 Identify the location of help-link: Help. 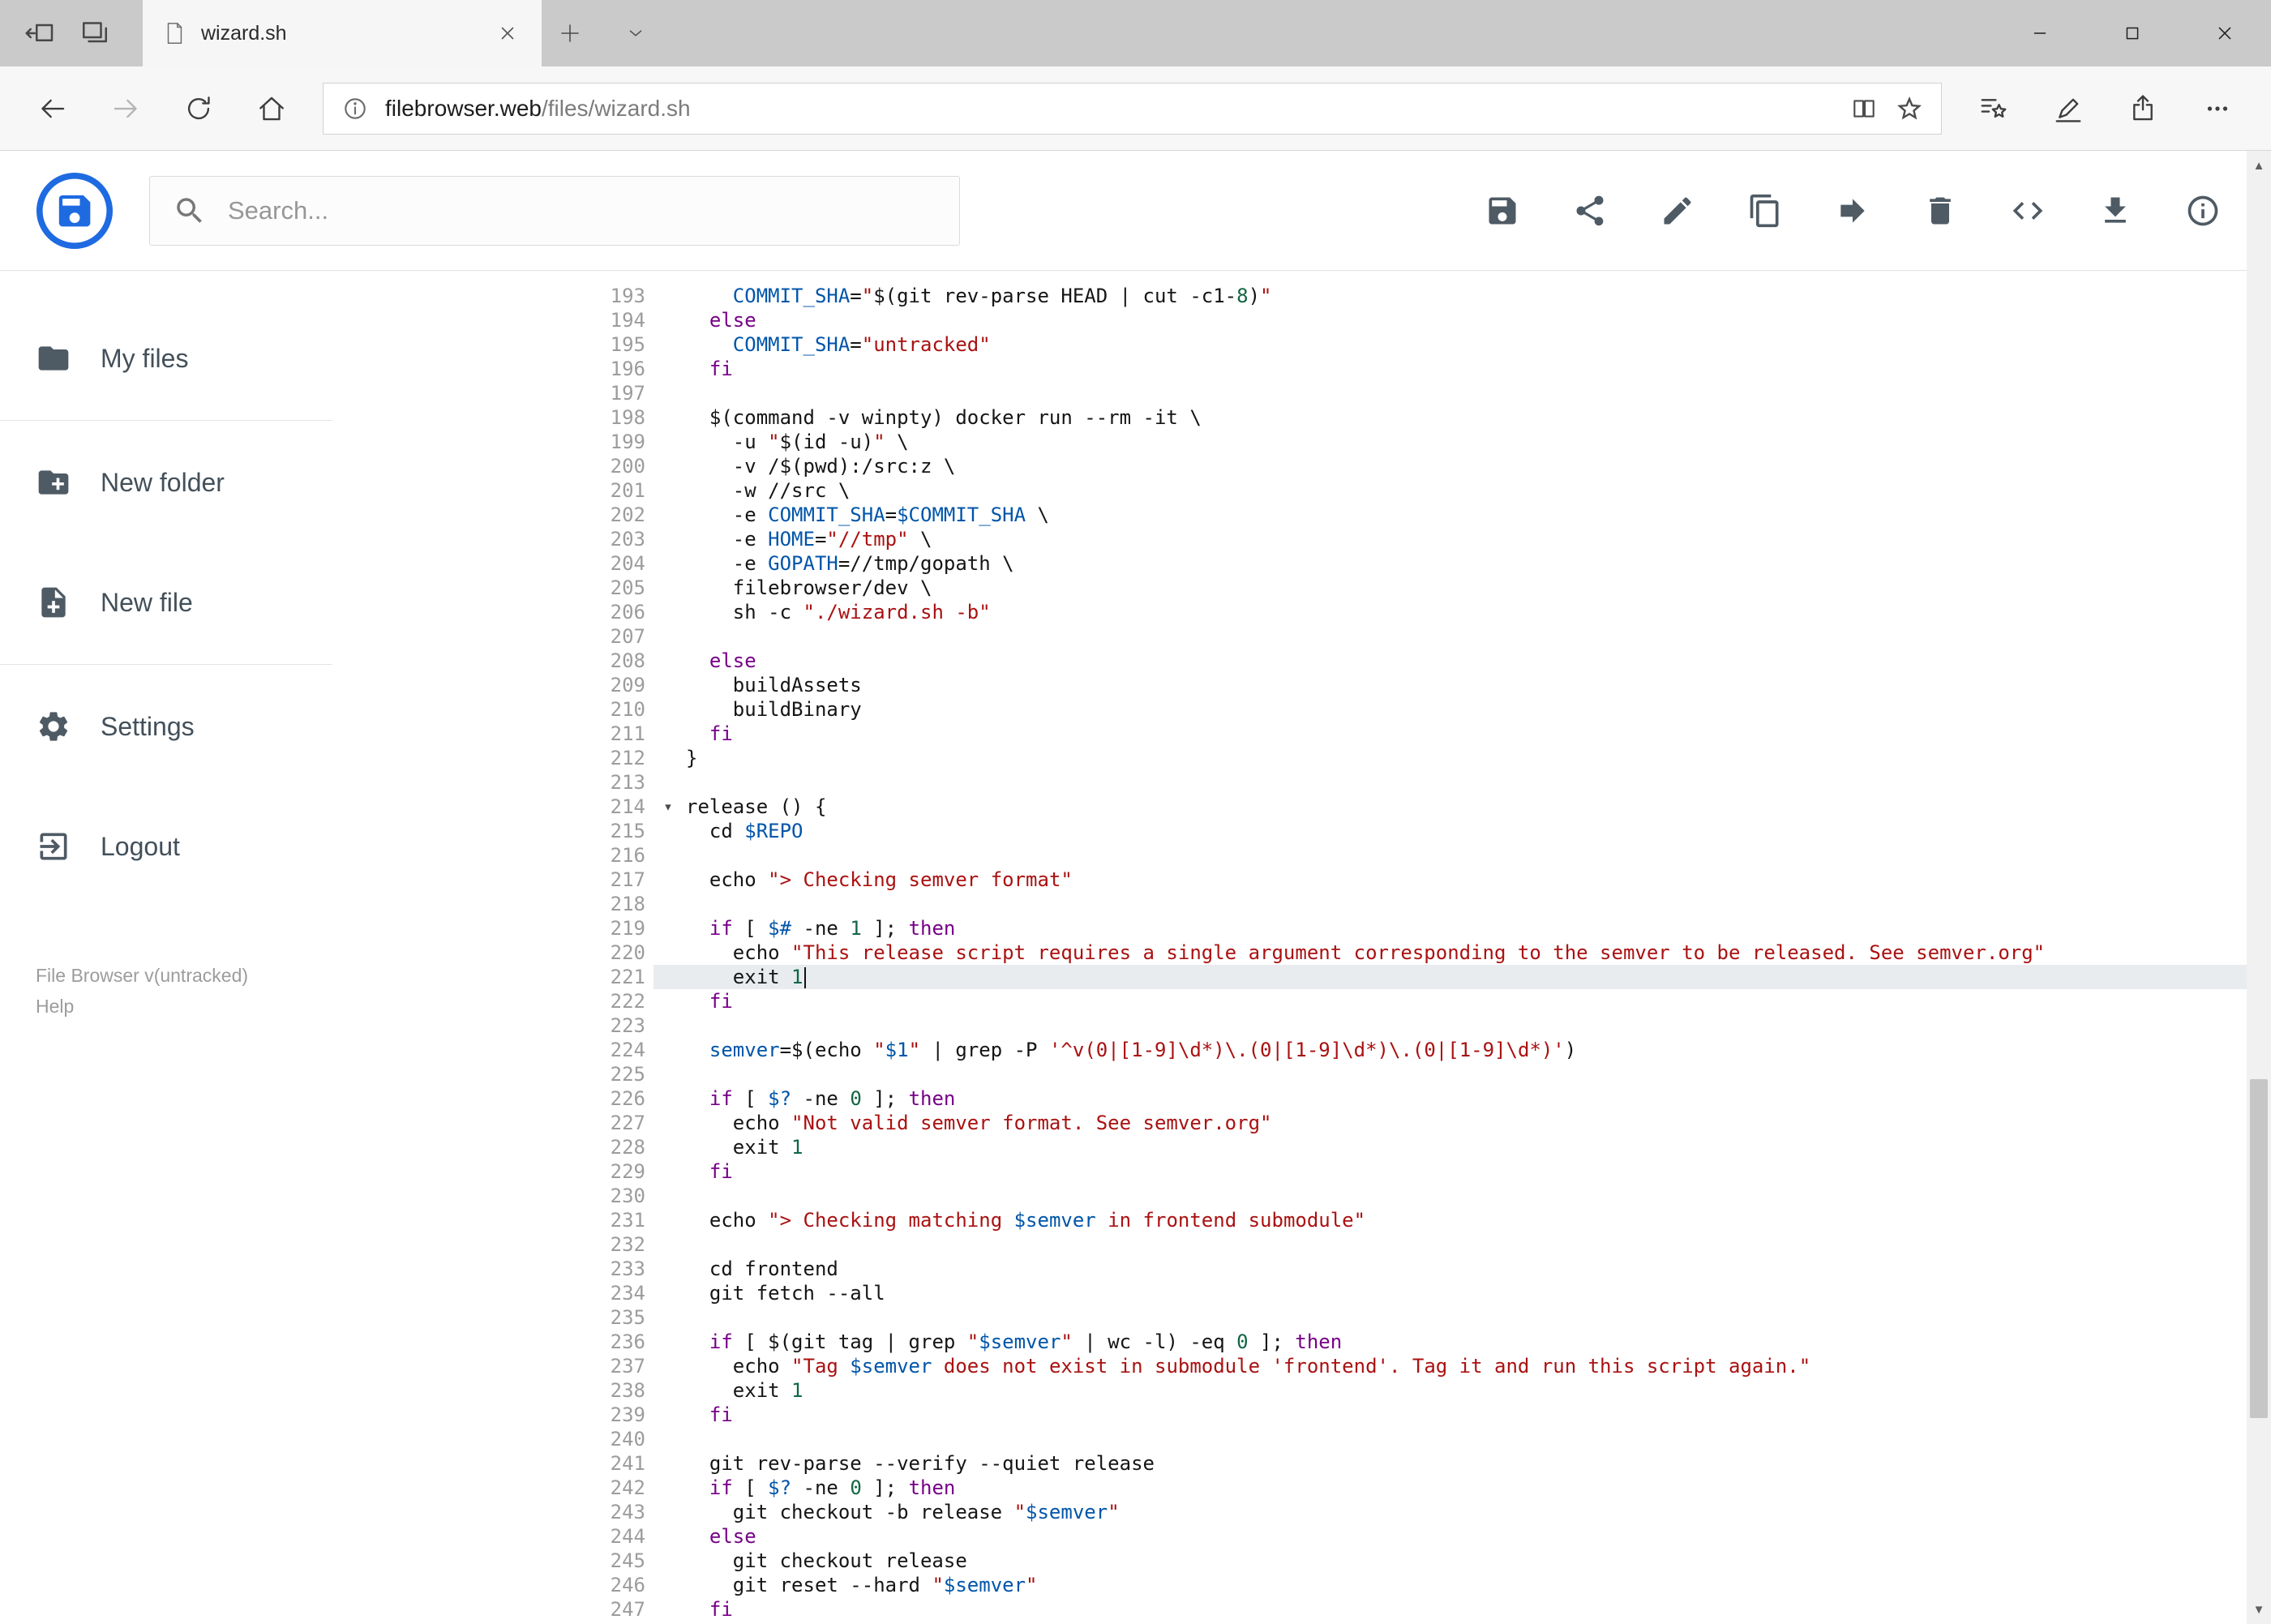
(166, 1007).